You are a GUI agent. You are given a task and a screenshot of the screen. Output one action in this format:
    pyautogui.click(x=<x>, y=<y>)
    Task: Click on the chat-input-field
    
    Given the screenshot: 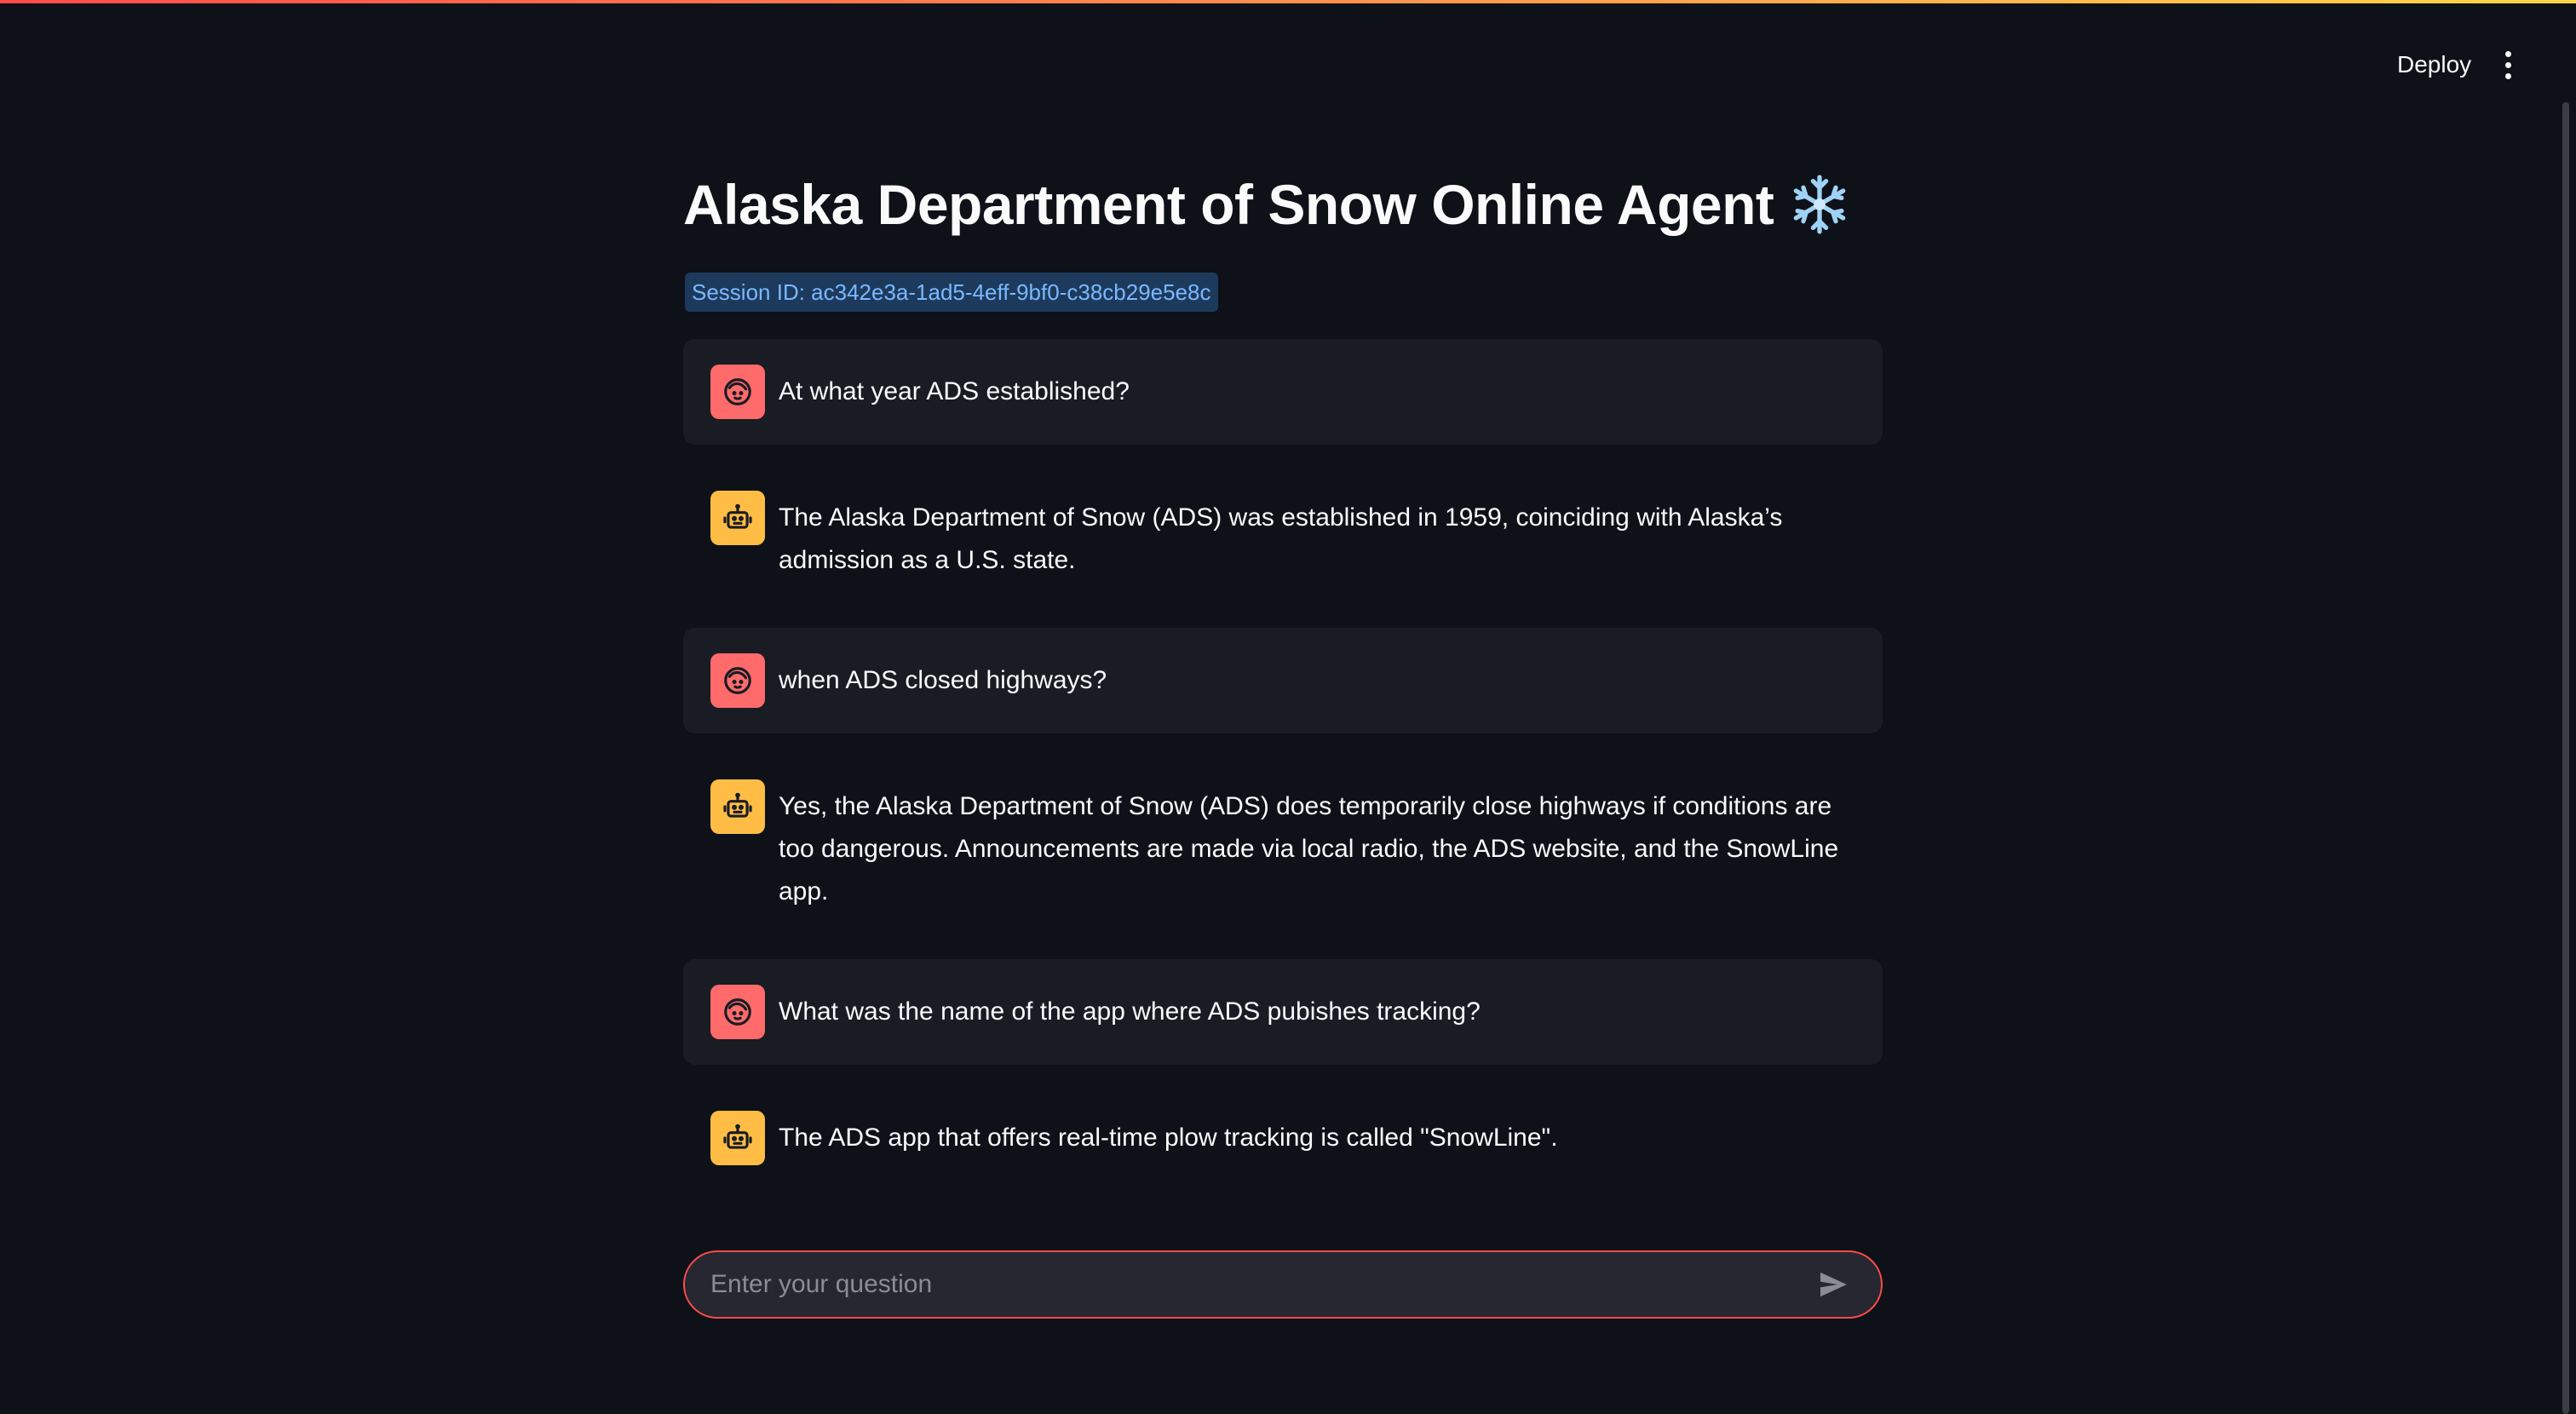 What is the action you would take?
    pyautogui.click(x=1260, y=1284)
    